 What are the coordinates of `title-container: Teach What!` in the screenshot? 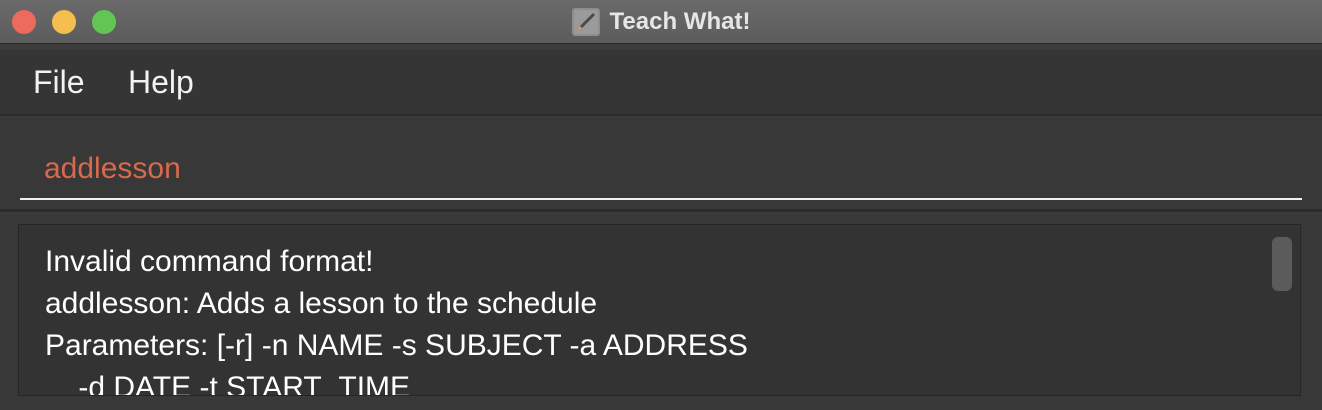 It's located at (661, 22).